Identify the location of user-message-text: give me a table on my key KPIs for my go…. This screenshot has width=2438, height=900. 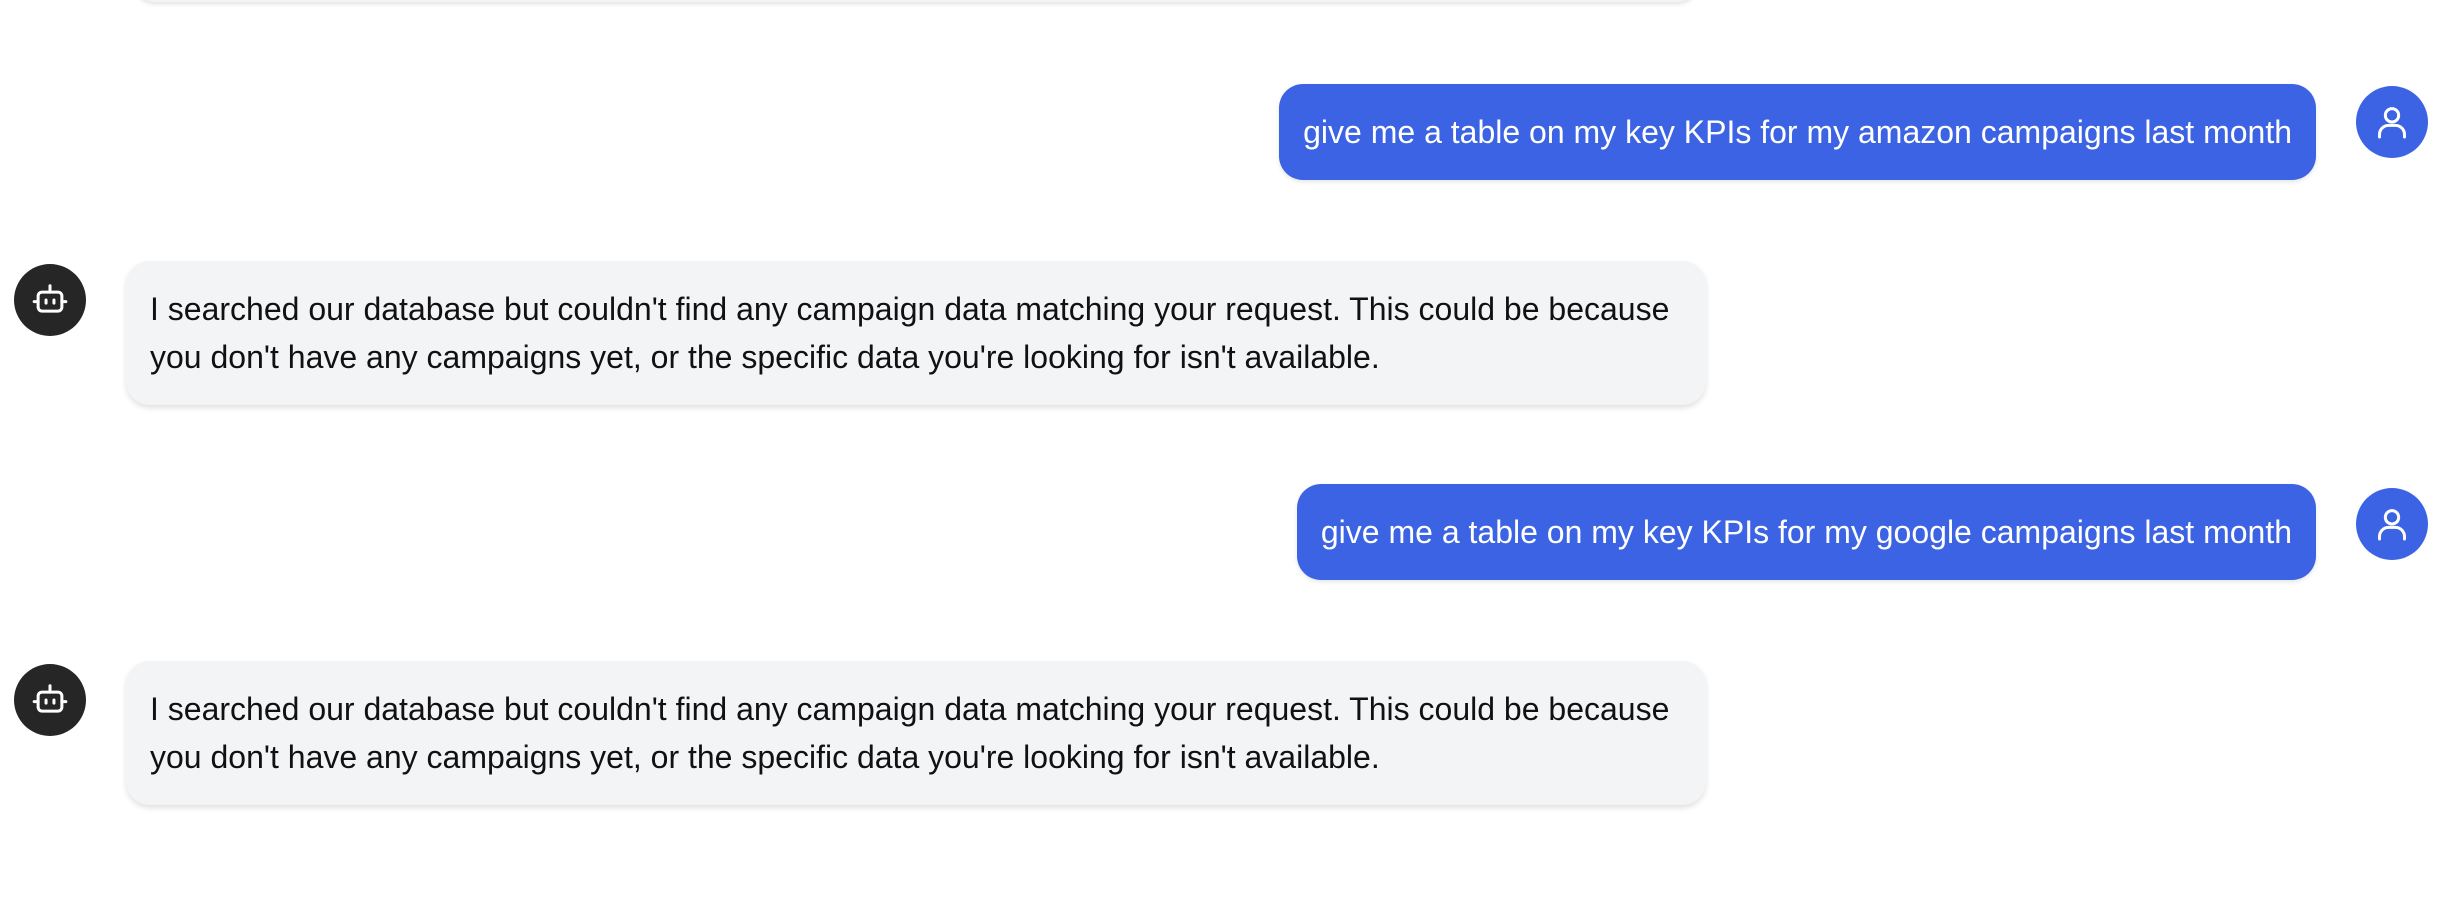
(1806, 532).